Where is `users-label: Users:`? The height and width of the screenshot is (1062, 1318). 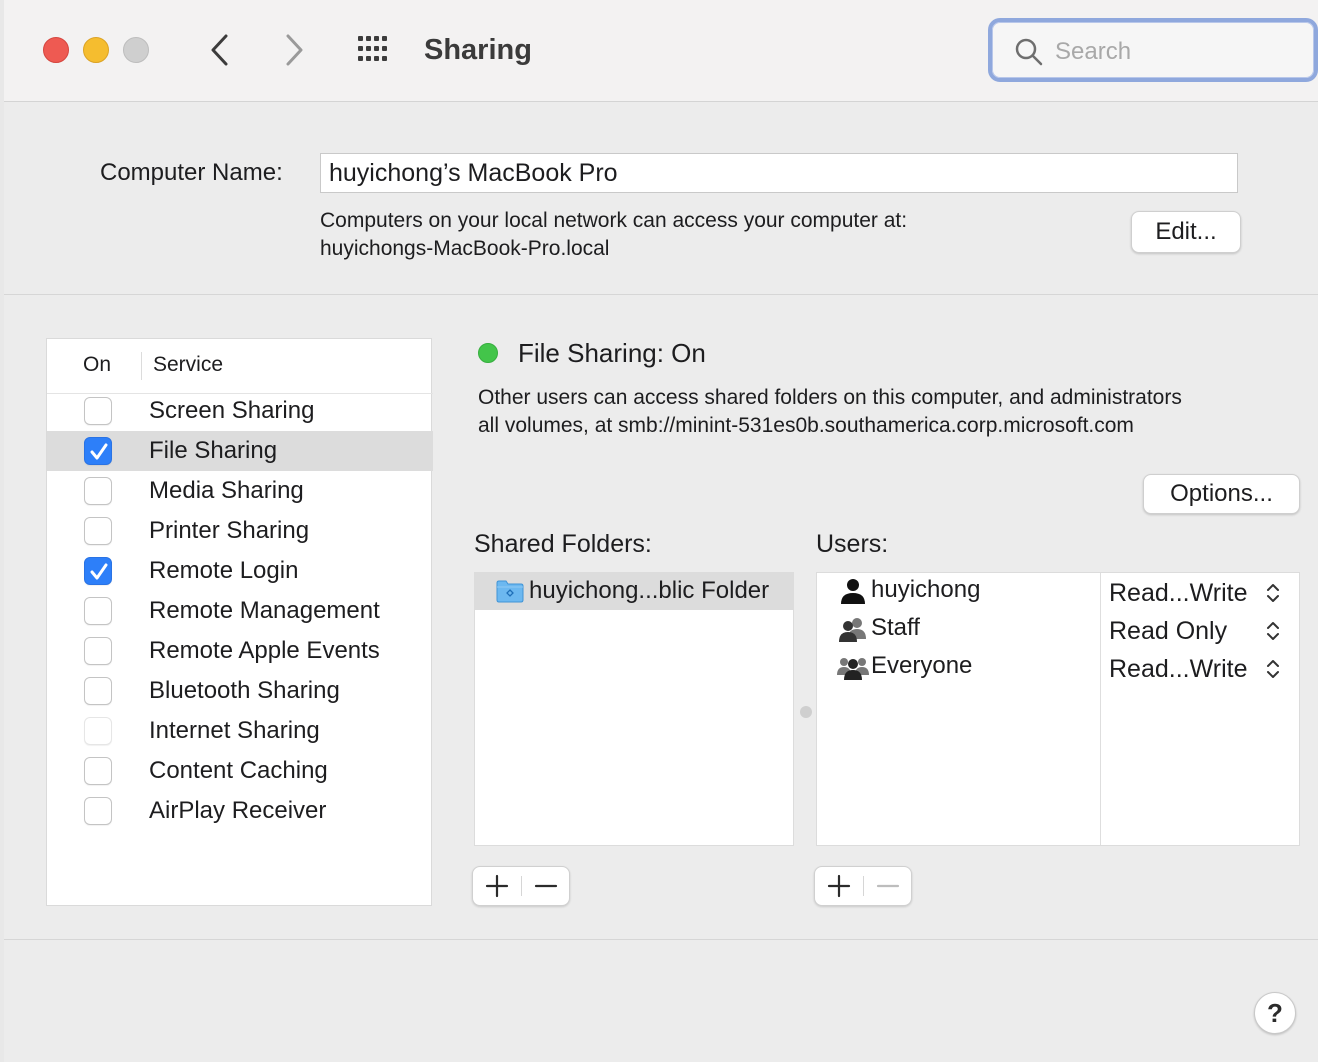 users-label: Users: is located at coordinates (852, 544).